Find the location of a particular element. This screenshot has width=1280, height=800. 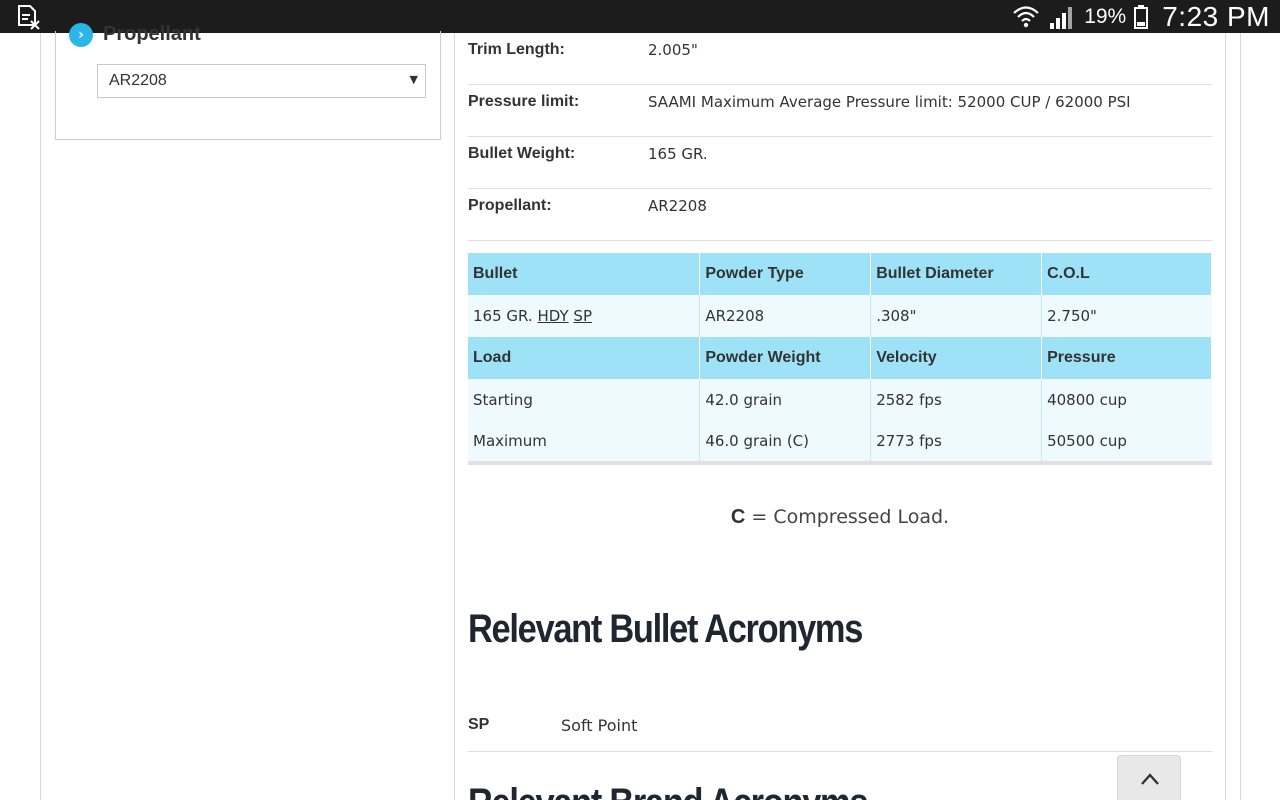

note-text: = Compressed Load. is located at coordinates (847, 517).